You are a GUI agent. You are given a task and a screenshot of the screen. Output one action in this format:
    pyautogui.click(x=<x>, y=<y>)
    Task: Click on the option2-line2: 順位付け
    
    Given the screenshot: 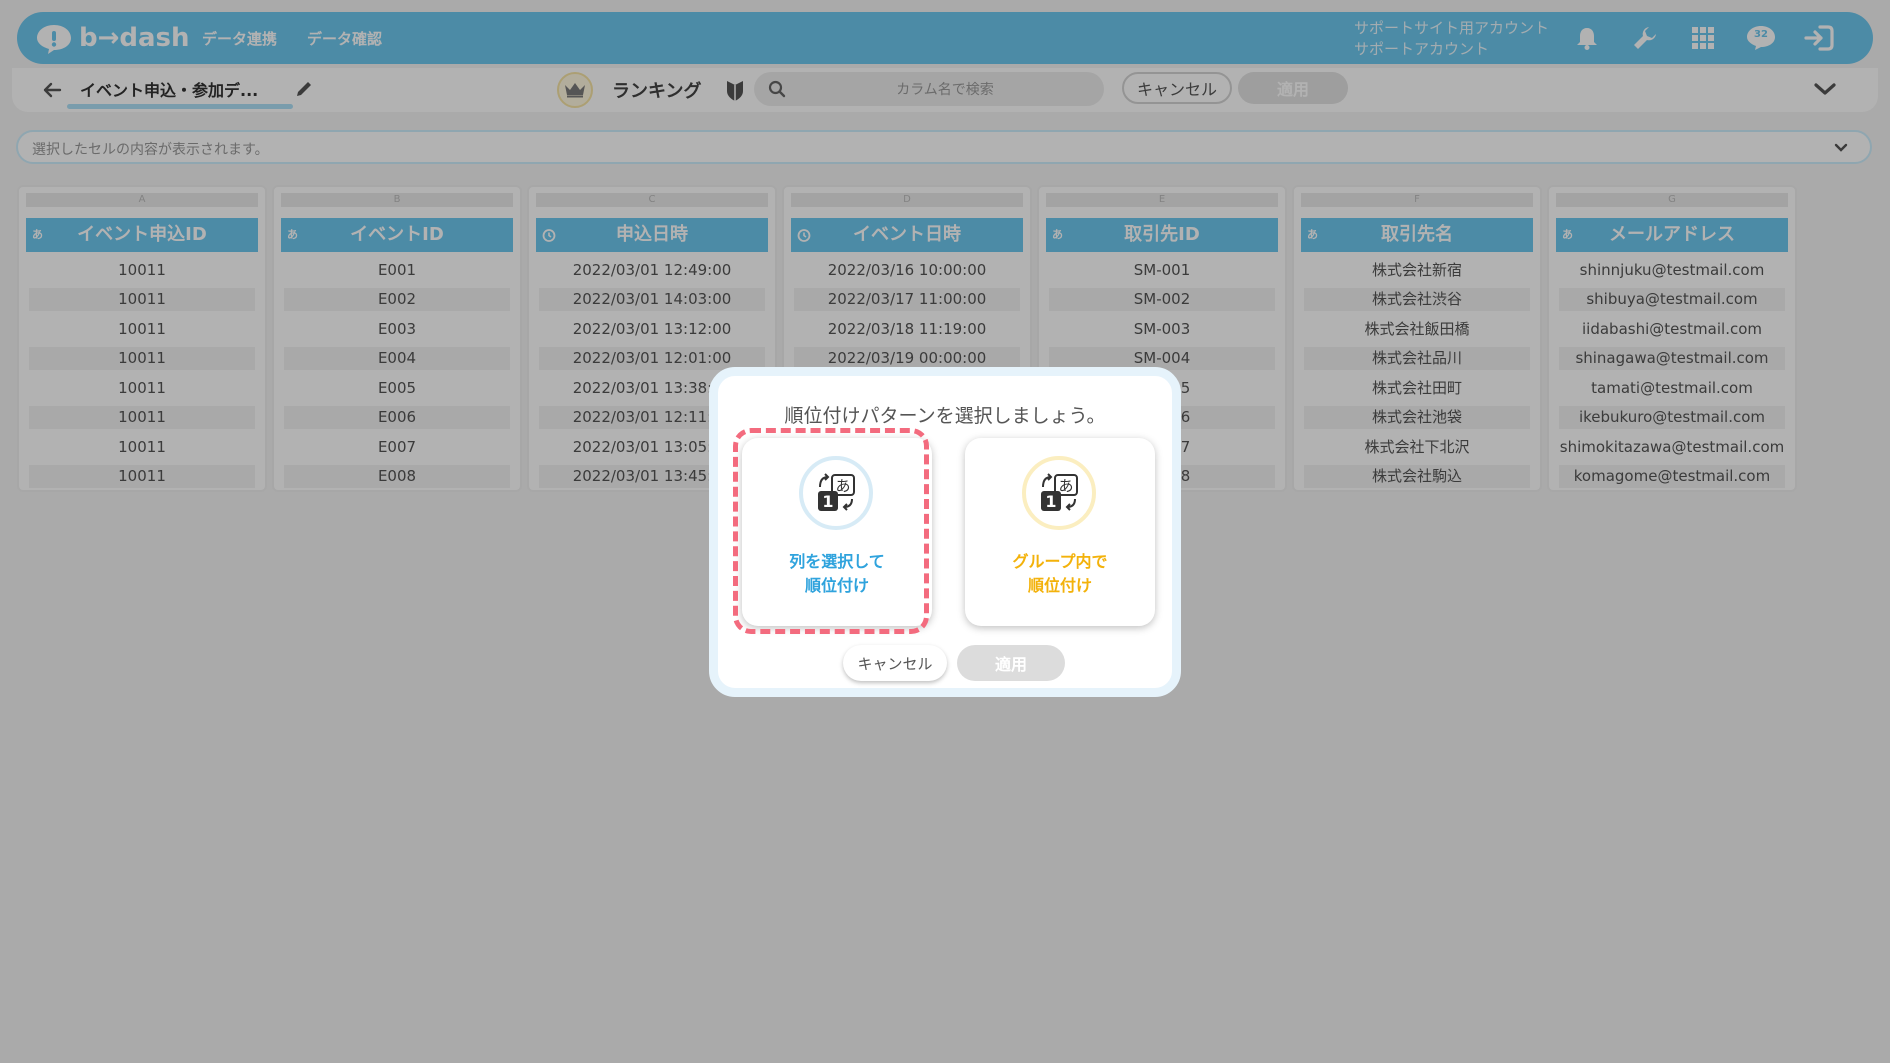 What is the action you would take?
    pyautogui.click(x=1059, y=585)
    